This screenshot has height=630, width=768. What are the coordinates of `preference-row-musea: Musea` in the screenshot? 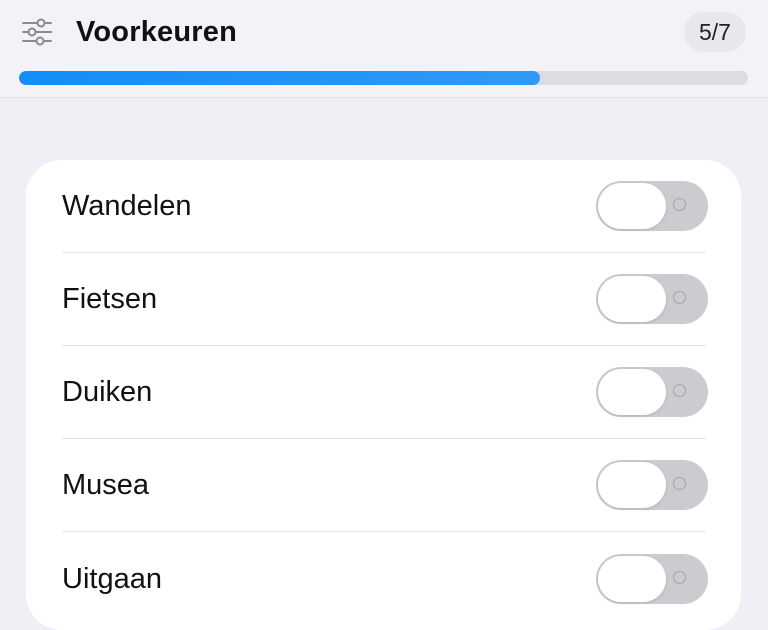 It's located at (385, 485).